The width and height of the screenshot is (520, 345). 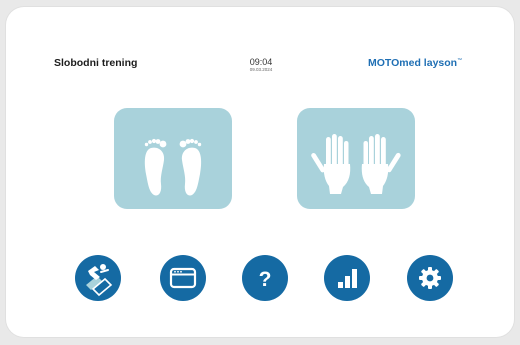 What do you see at coordinates (96, 63) in the screenshot?
I see `training-mode-title: Slobodni trening` at bounding box center [96, 63].